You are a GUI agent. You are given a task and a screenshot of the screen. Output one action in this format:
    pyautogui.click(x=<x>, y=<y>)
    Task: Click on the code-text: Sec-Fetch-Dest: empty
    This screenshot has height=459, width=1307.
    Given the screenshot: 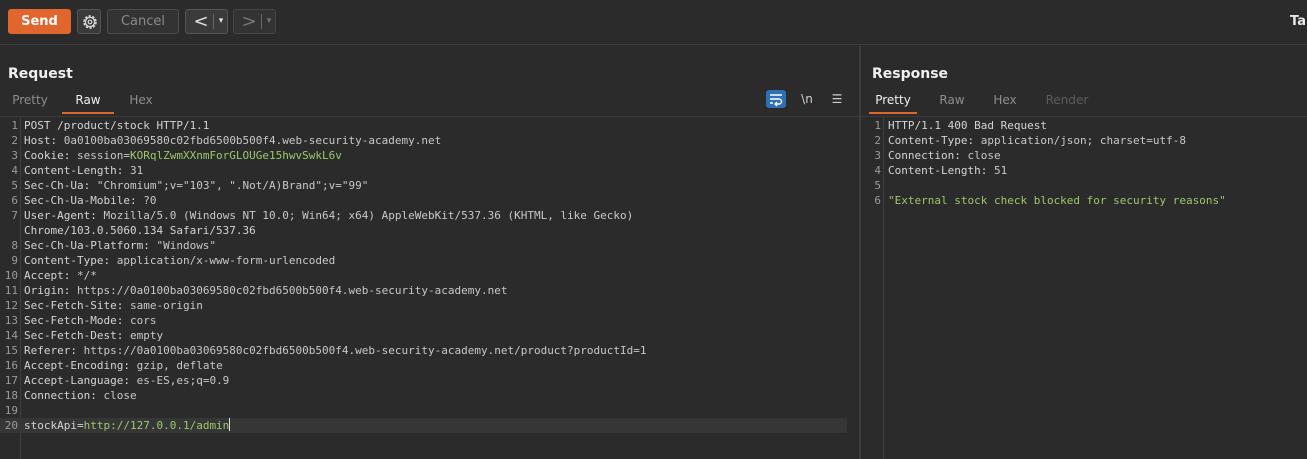 What is the action you would take?
    pyautogui.click(x=93, y=335)
    